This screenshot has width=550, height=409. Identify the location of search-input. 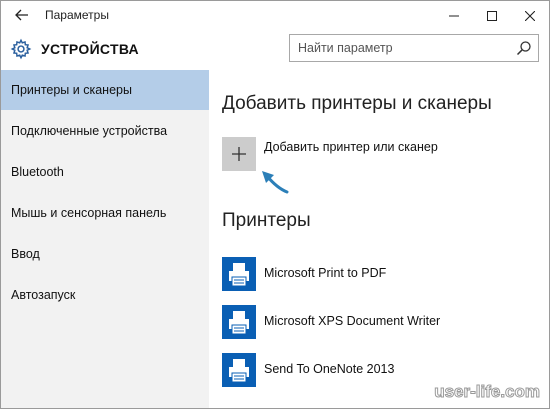
(398, 48).